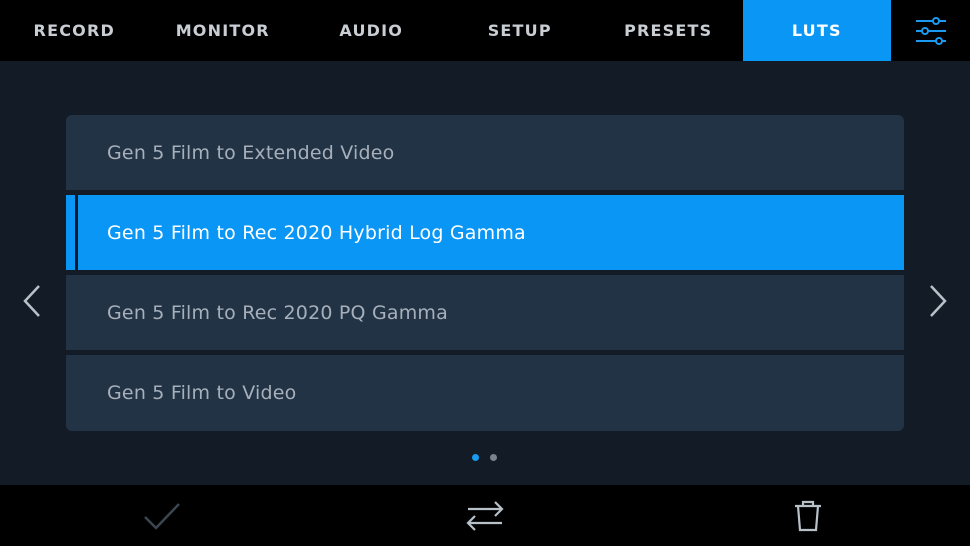 This screenshot has width=970, height=546. I want to click on lut-item-label: Gen 5 Film to Rec 2020 Hybrid Log Gamma, so click(316, 232).